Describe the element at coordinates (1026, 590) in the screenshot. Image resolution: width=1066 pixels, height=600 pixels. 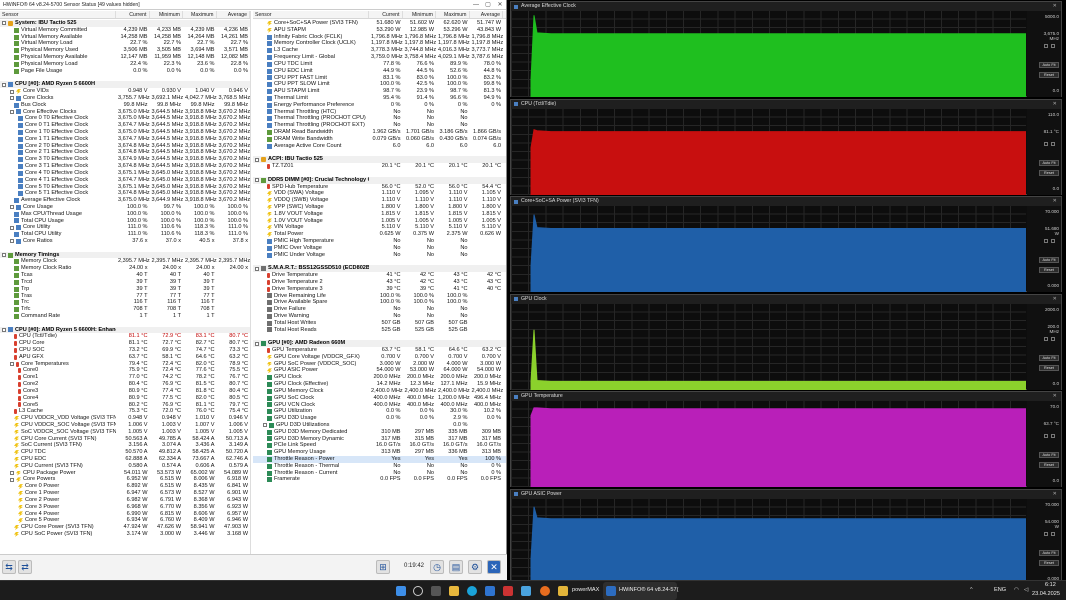
I see `volume-icon: ◁` at that location.